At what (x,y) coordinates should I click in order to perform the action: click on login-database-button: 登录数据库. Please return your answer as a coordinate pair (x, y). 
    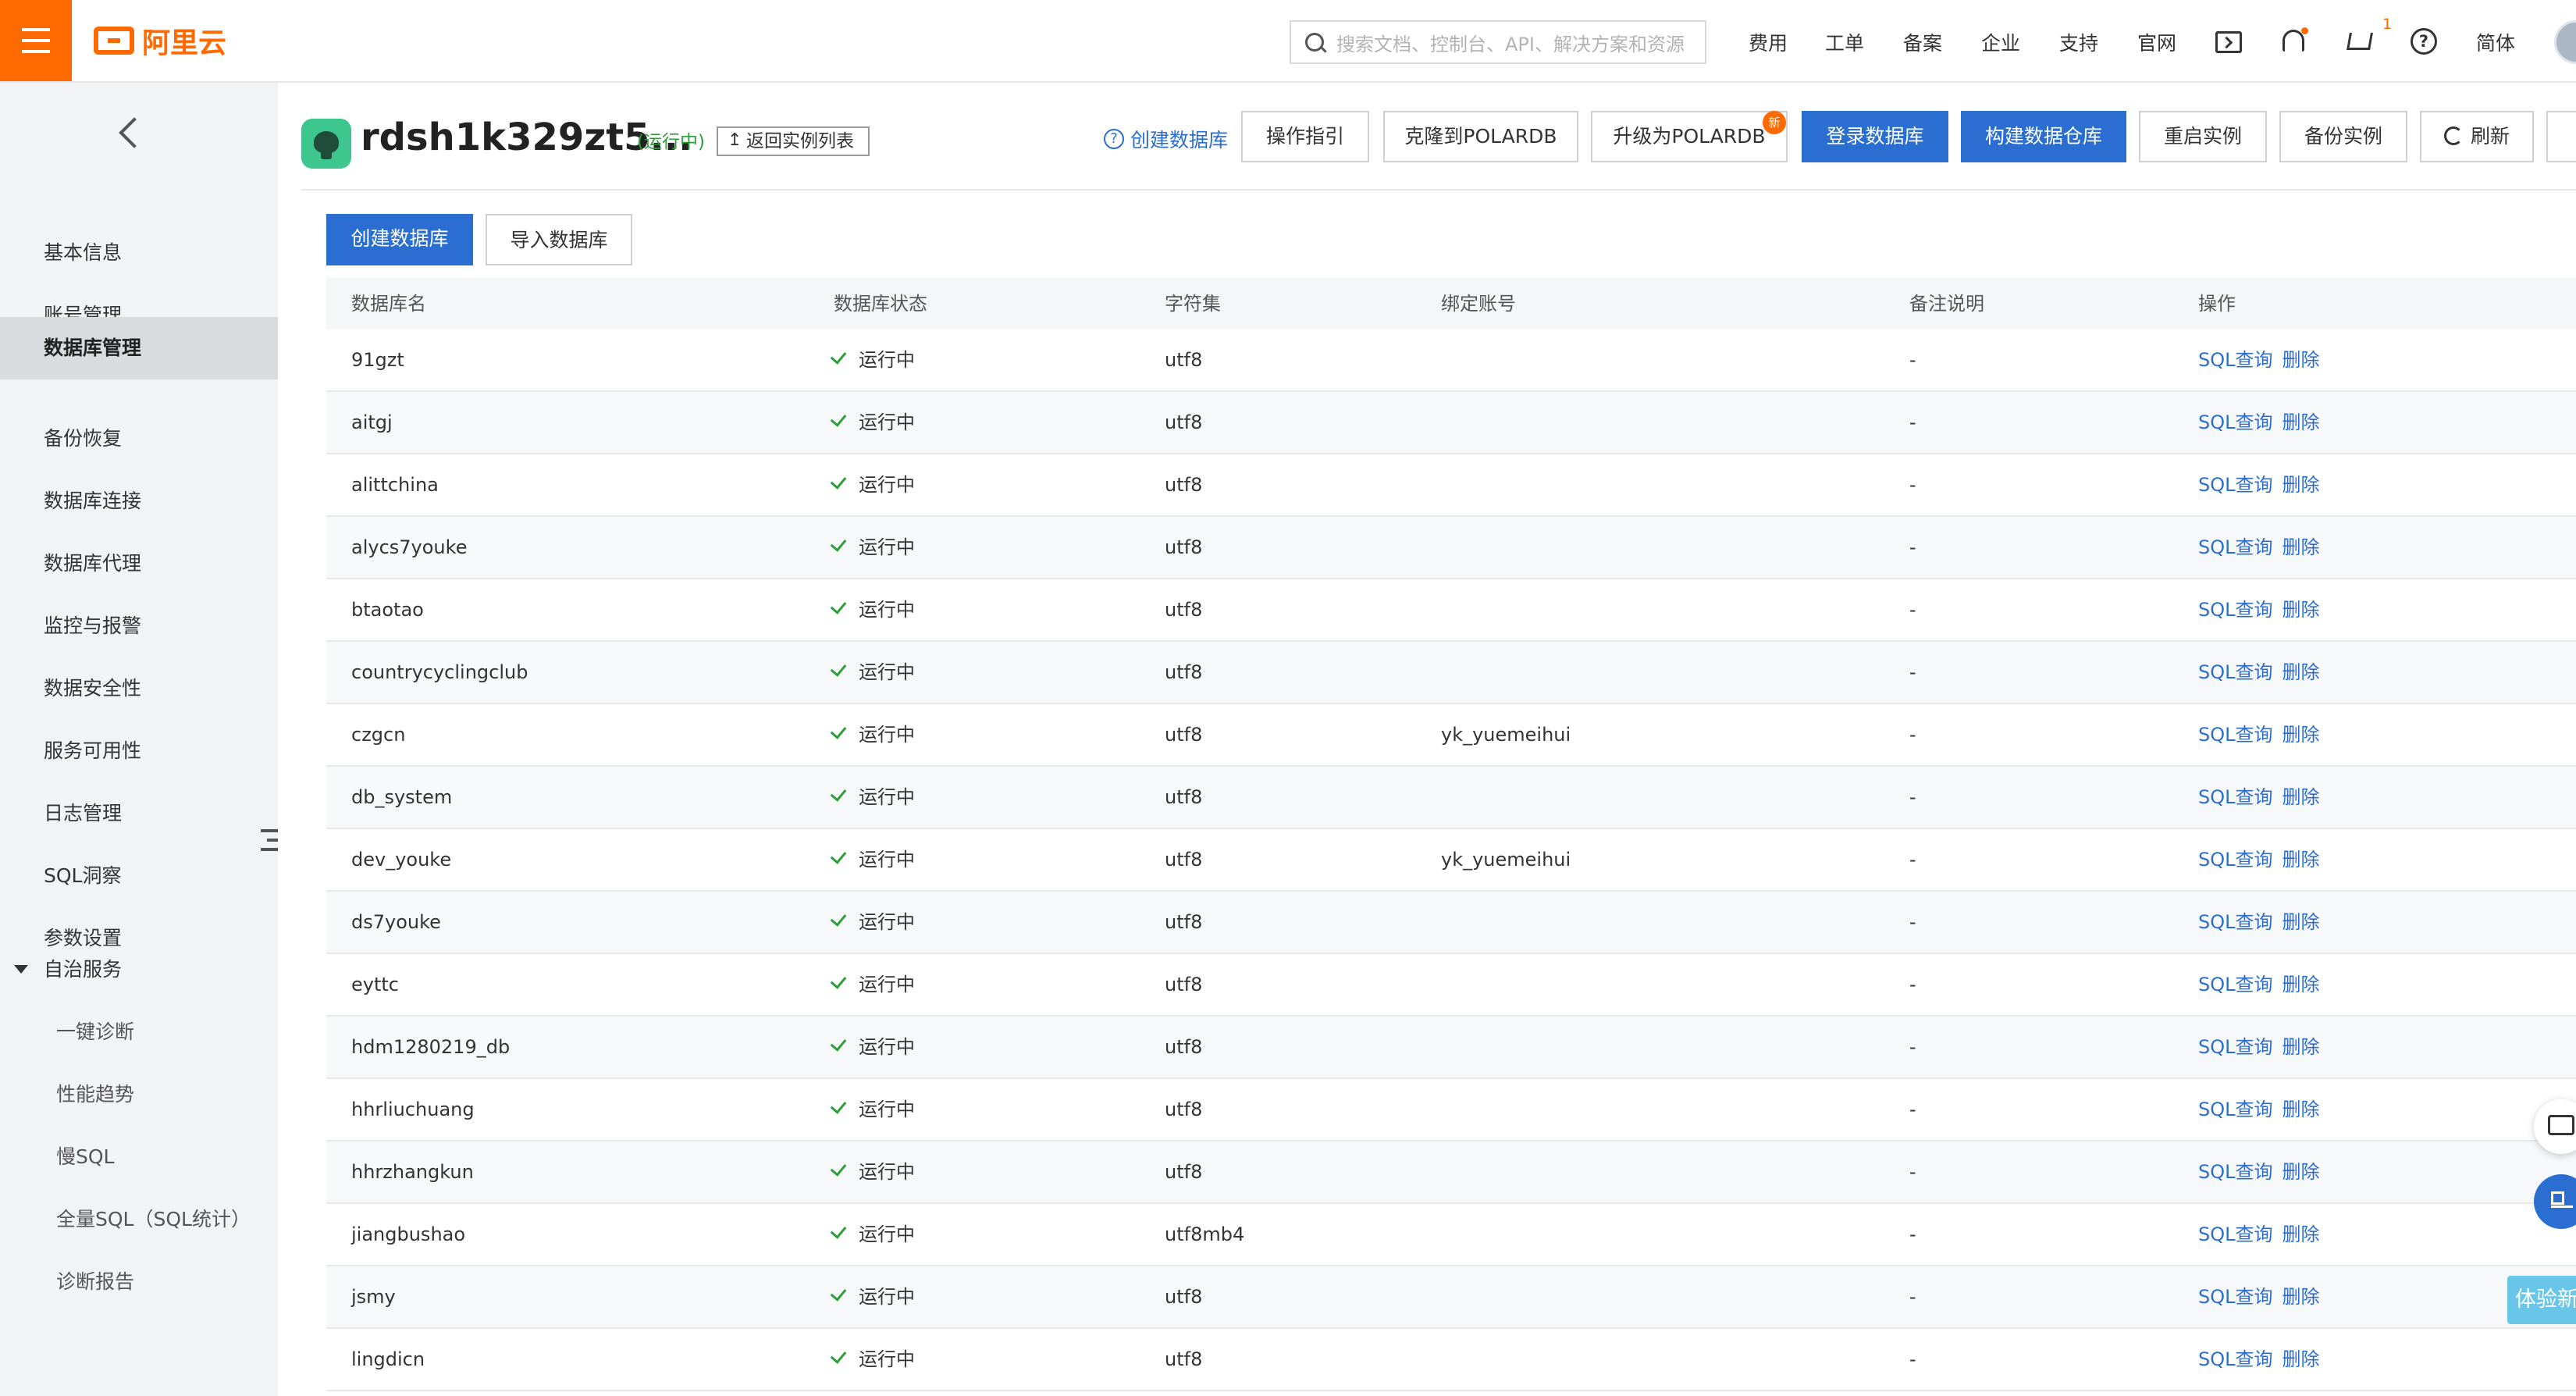
    Looking at the image, I should click on (1875, 136).